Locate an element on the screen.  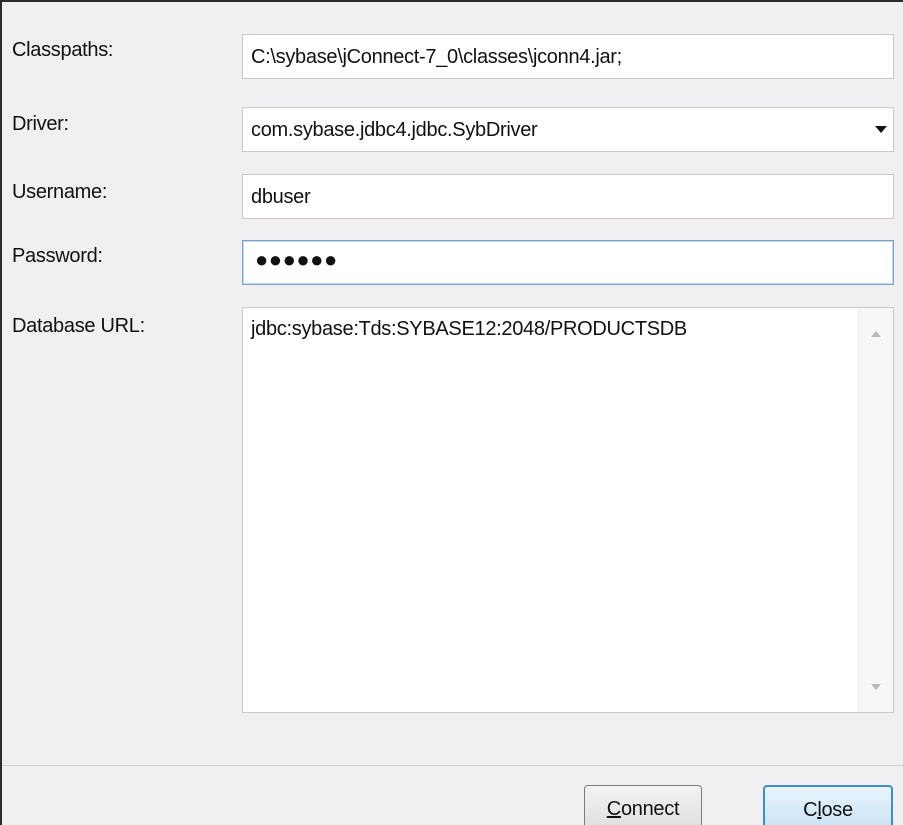
classpaths-label: Classpaths: is located at coordinates (63, 50).